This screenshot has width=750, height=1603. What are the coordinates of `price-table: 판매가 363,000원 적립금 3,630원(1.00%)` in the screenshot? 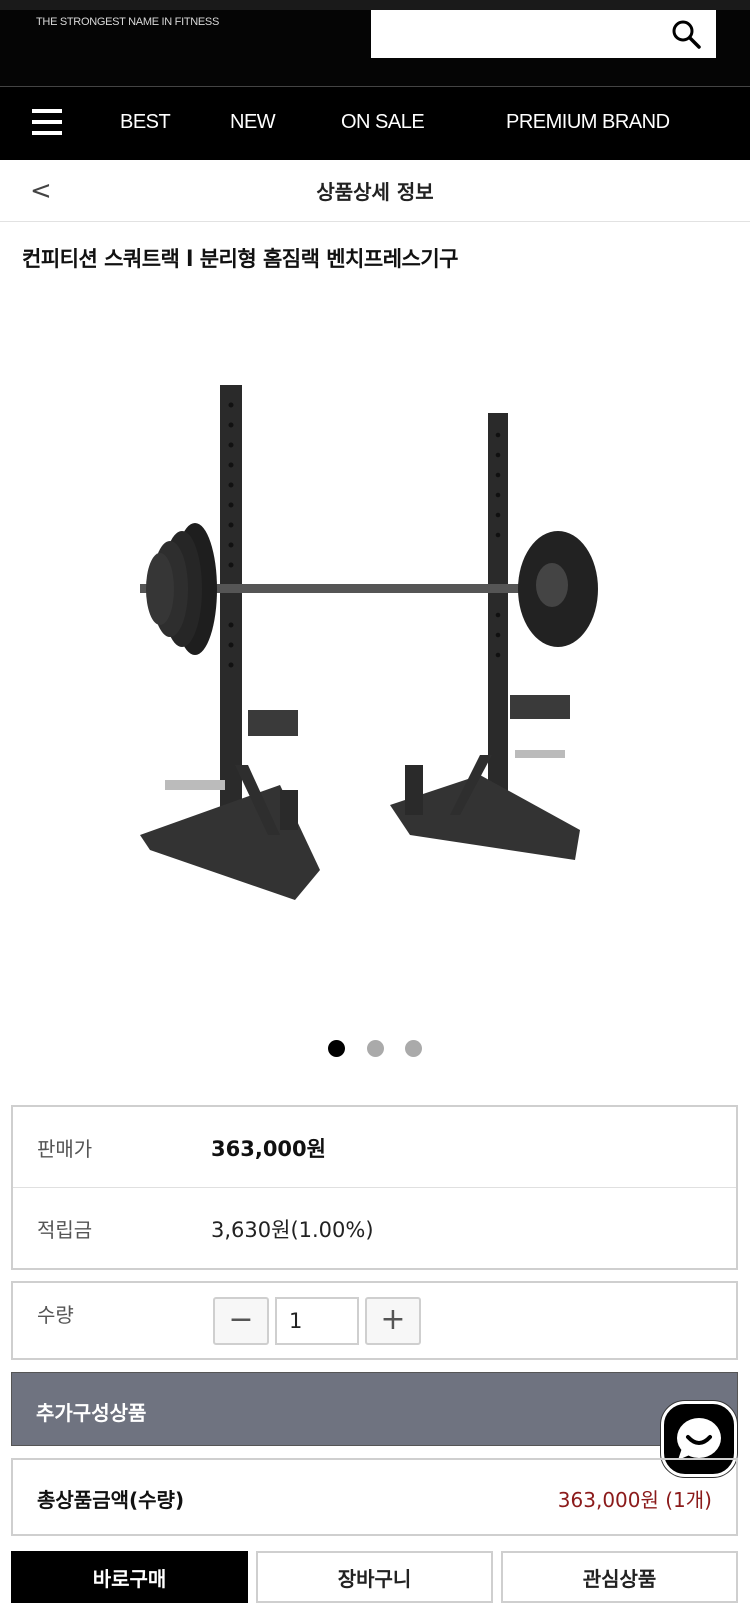 It's located at (374, 1187).